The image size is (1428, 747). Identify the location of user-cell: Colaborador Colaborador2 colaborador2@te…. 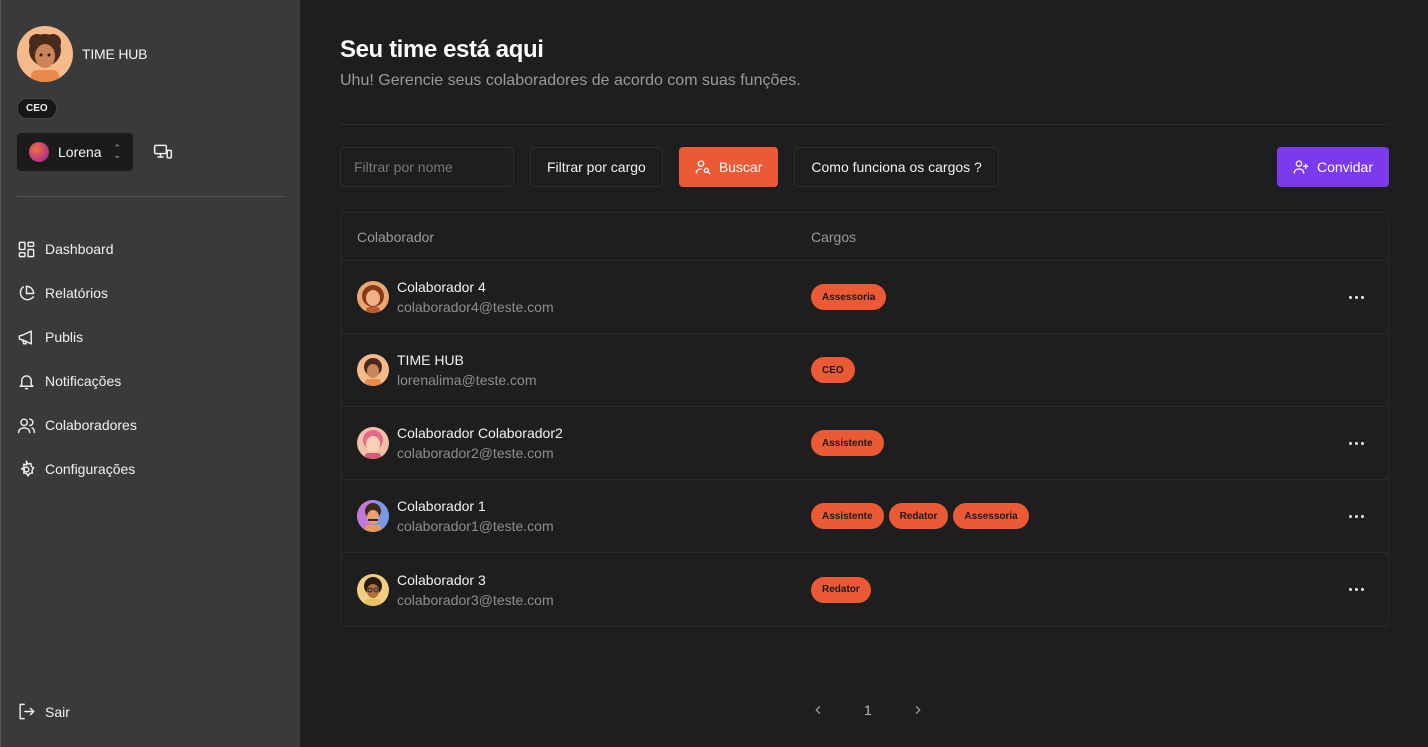
(576, 443).